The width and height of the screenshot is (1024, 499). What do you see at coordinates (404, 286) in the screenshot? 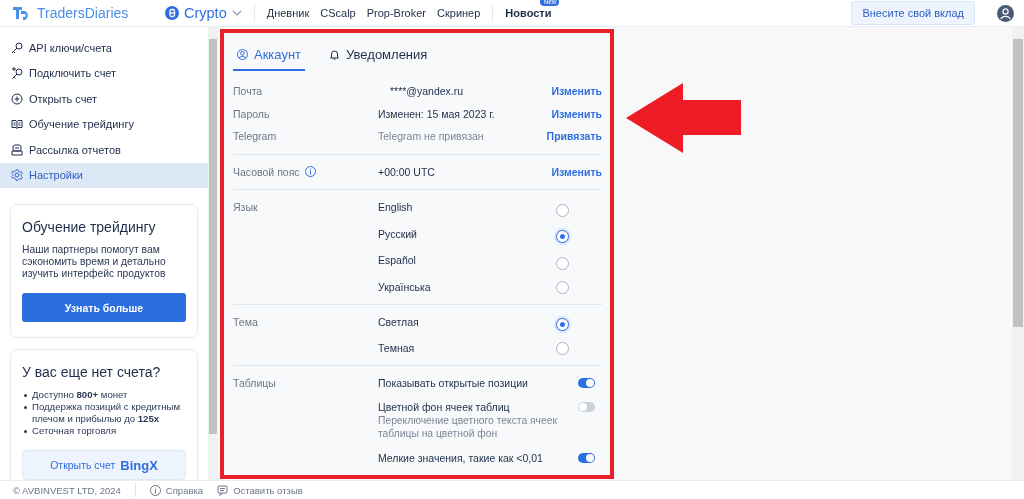
I see `option-label: Українська` at bounding box center [404, 286].